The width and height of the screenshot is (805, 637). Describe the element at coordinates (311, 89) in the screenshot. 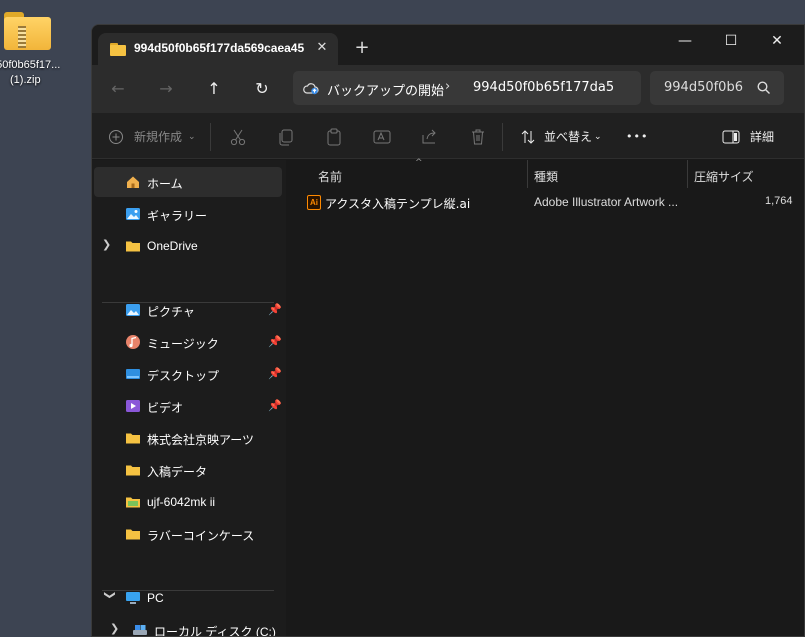

I see `cloud-backup-icon` at that location.